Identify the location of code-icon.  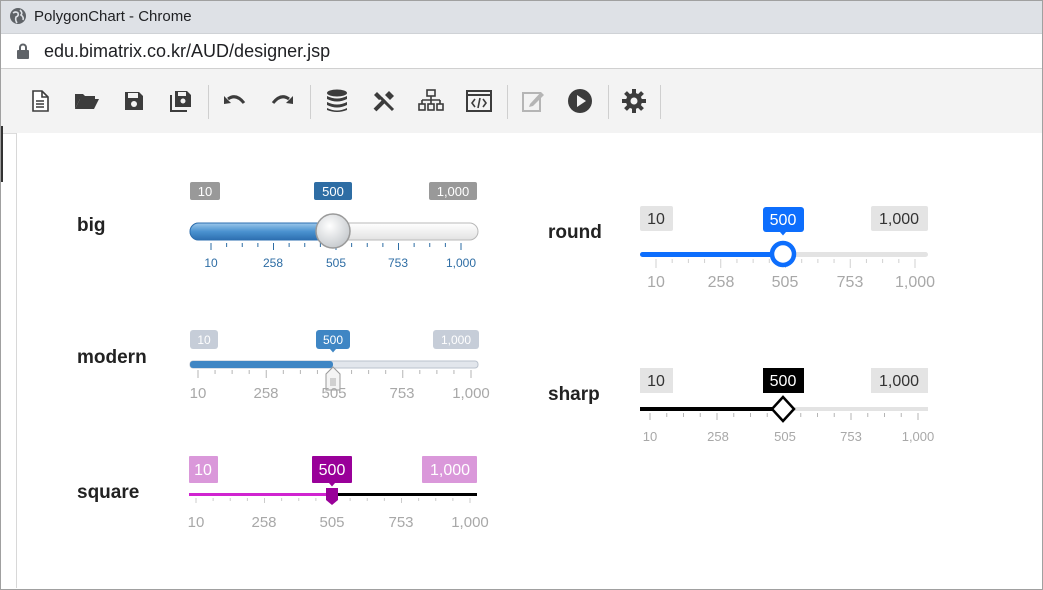
(479, 101).